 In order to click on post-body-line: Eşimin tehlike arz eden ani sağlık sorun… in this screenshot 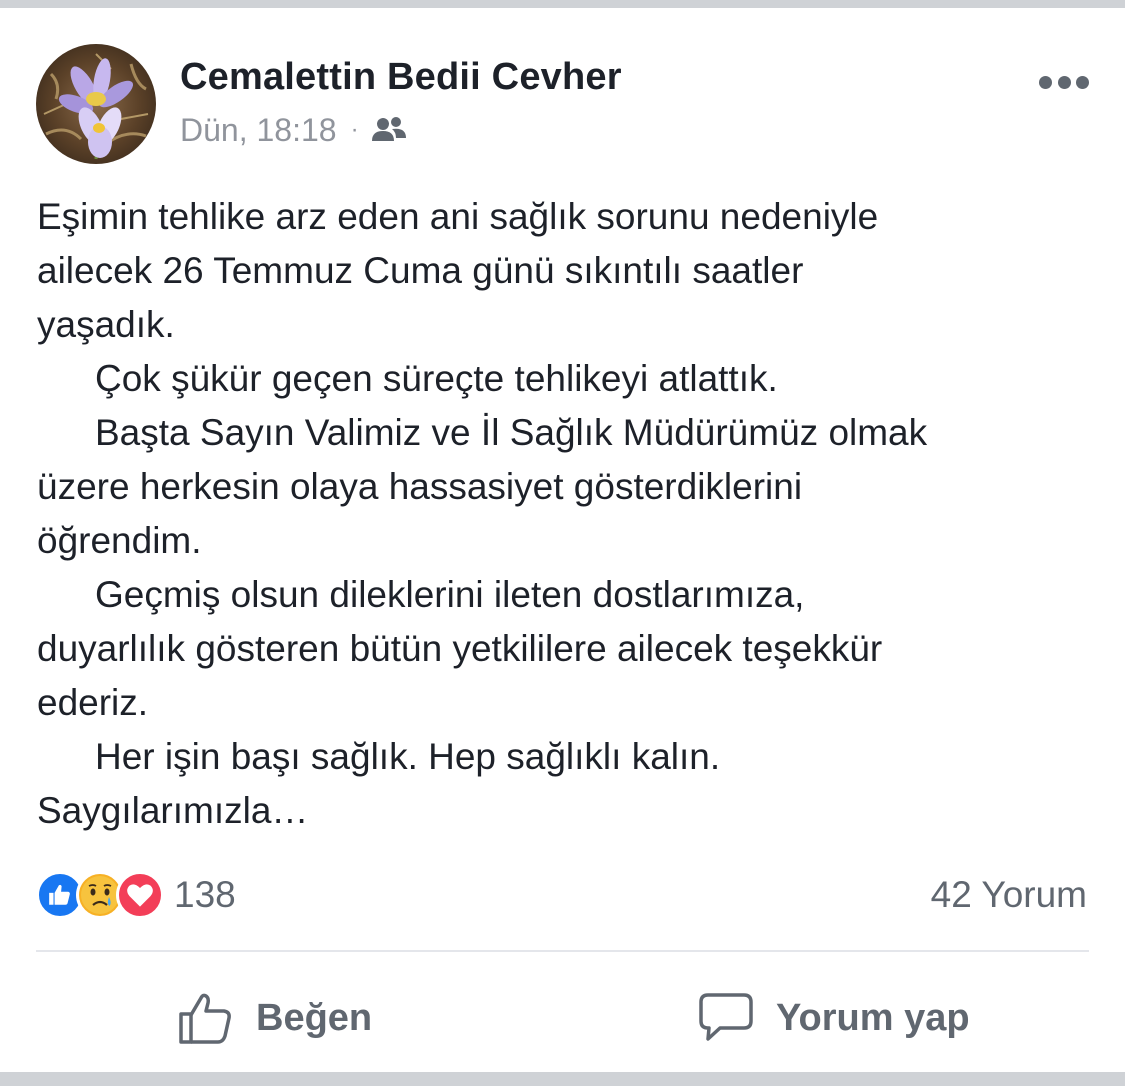, I will do `click(458, 216)`.